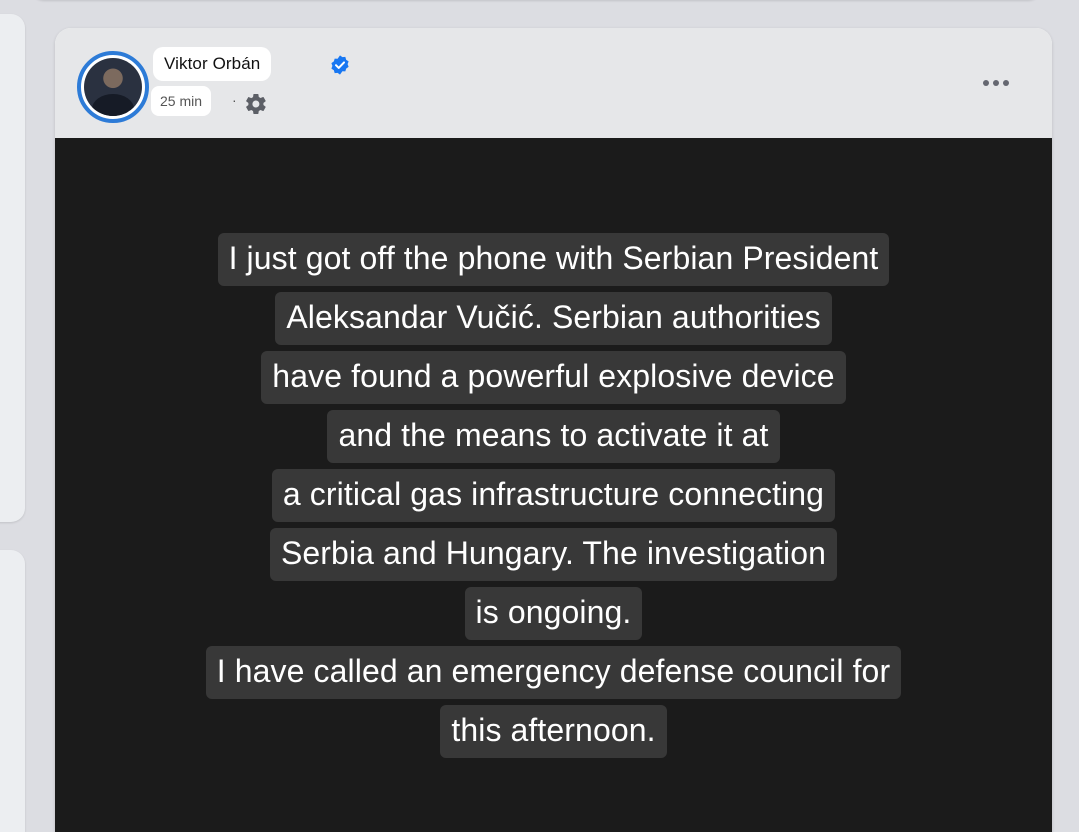  I want to click on caption-line: is ongoing., so click(553, 613).